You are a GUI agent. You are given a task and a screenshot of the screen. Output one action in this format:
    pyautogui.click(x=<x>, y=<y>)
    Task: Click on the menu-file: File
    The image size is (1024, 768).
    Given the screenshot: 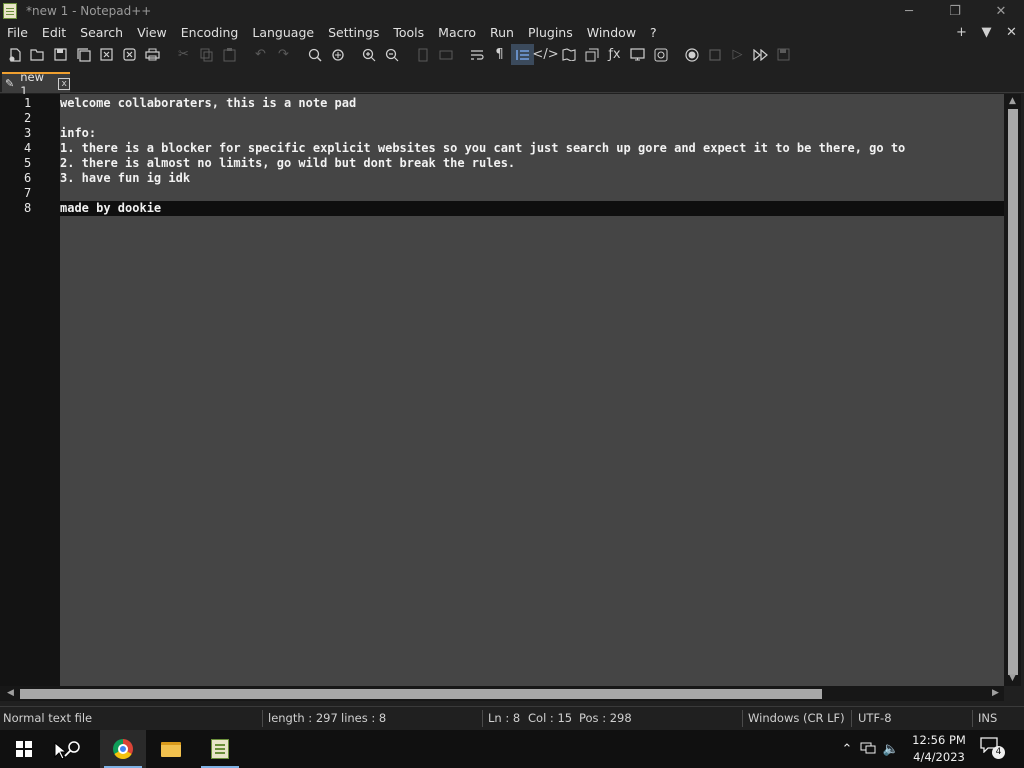 What is the action you would take?
    pyautogui.click(x=17, y=32)
    